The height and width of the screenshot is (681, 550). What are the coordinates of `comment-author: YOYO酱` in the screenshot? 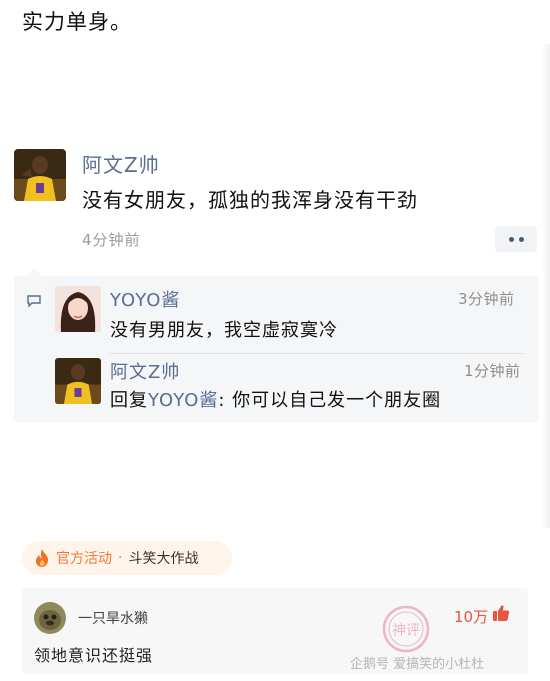 It's located at (145, 299).